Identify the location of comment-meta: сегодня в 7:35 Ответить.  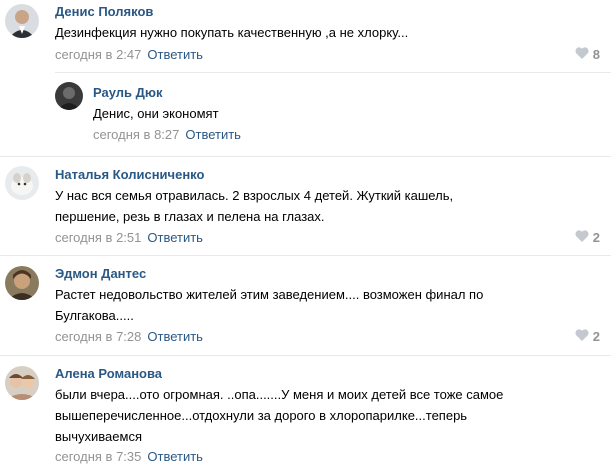
(129, 457).